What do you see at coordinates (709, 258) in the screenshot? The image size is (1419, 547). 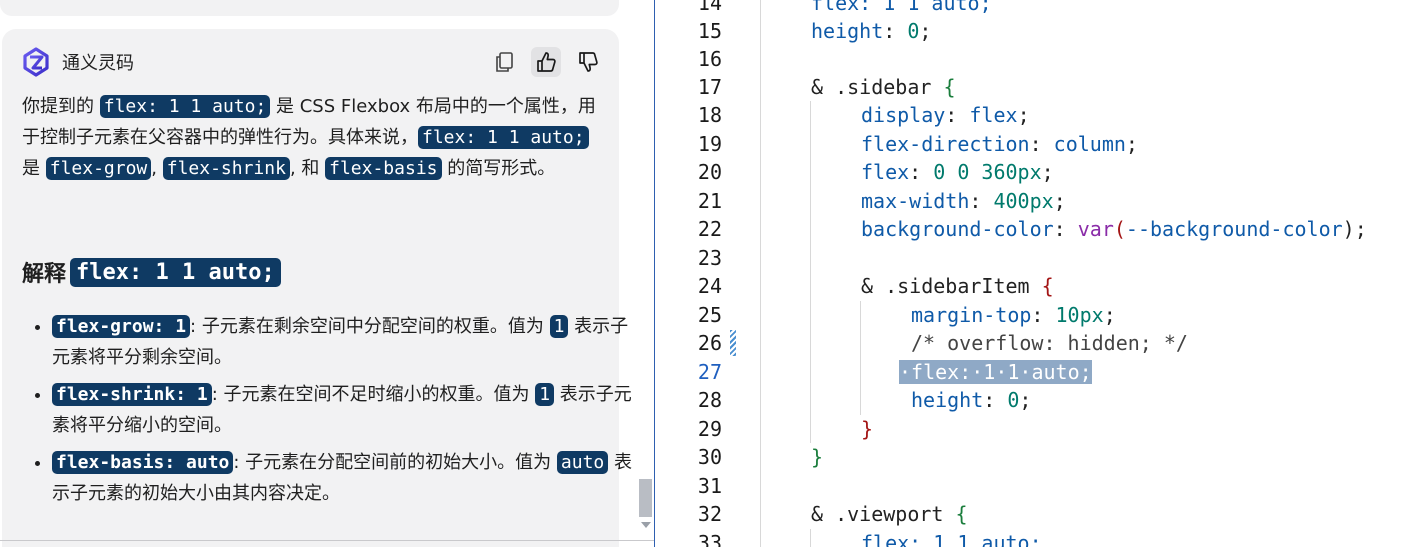 I see `line-number: 23` at bounding box center [709, 258].